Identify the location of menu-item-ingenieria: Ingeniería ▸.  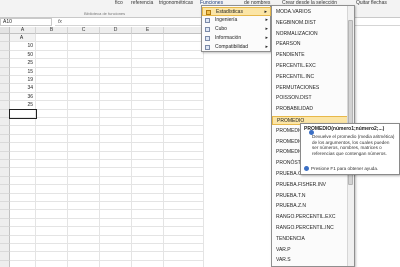
(236, 20).